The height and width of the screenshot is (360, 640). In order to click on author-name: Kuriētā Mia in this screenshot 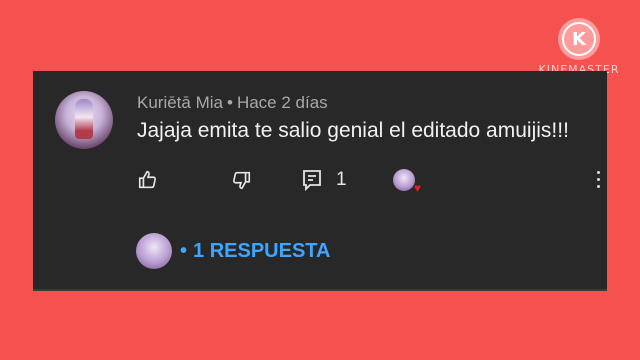, I will do `click(180, 102)`.